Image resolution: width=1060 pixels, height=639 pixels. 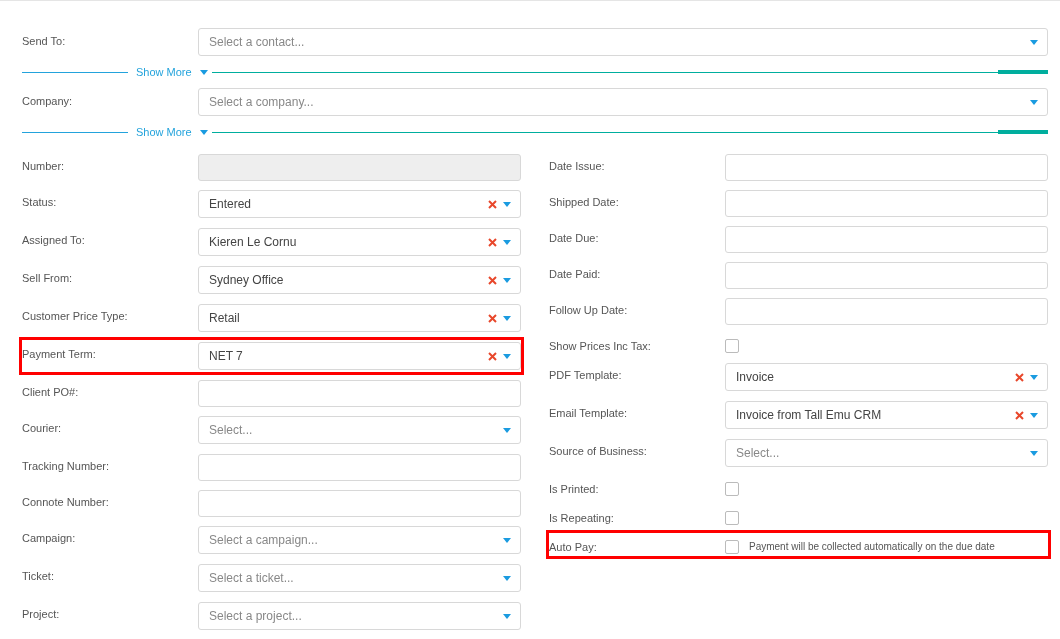 I want to click on select-field: Invoice, so click(x=886, y=377).